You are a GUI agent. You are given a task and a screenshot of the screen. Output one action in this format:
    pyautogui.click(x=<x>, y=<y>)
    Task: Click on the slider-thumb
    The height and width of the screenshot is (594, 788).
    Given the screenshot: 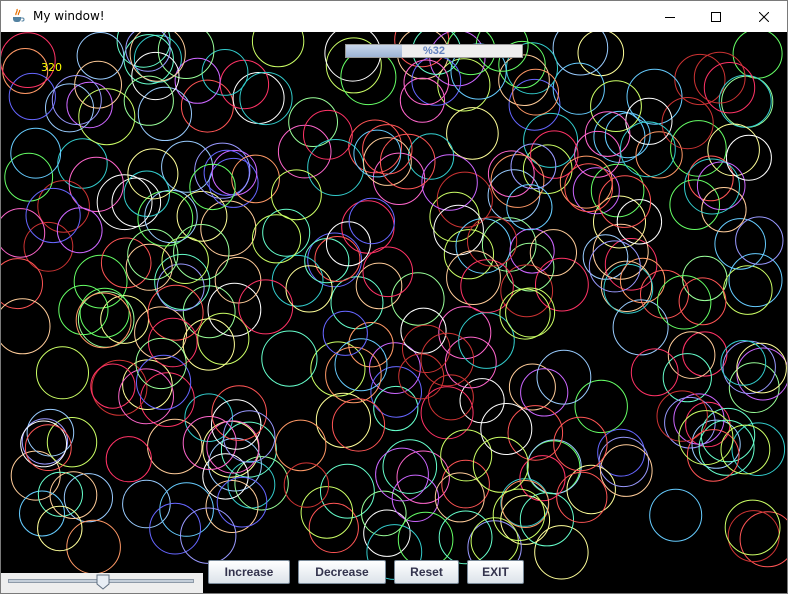 What is the action you would take?
    pyautogui.click(x=103, y=582)
    